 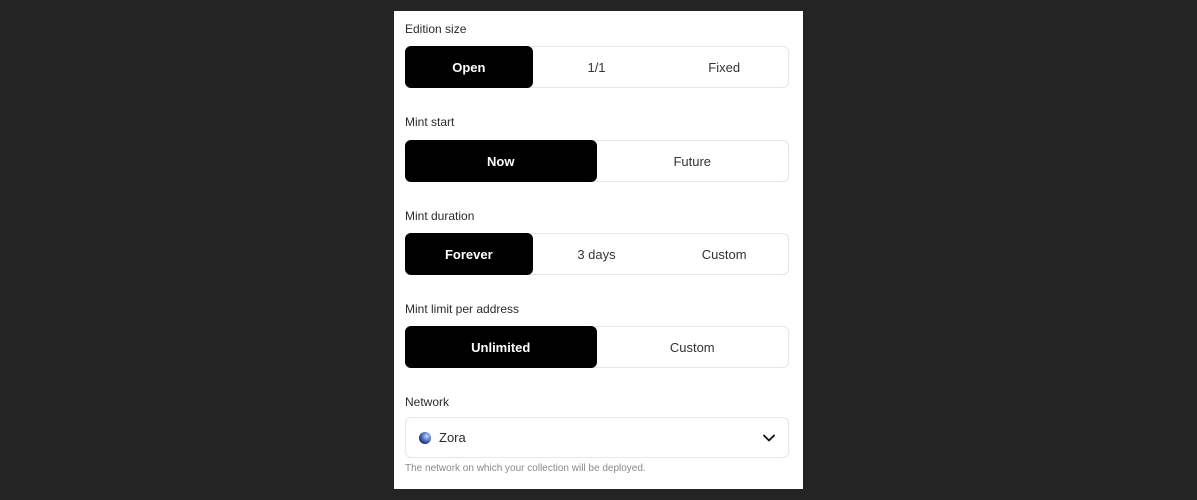 I want to click on mint-duration-option-custom: Custom, so click(x=724, y=254).